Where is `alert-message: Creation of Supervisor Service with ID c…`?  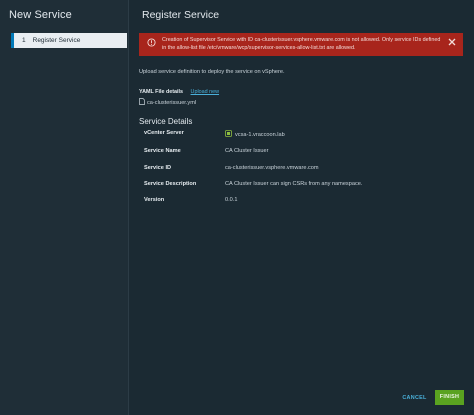
alert-message: Creation of Supervisor Service with ID c… is located at coordinates (301, 44).